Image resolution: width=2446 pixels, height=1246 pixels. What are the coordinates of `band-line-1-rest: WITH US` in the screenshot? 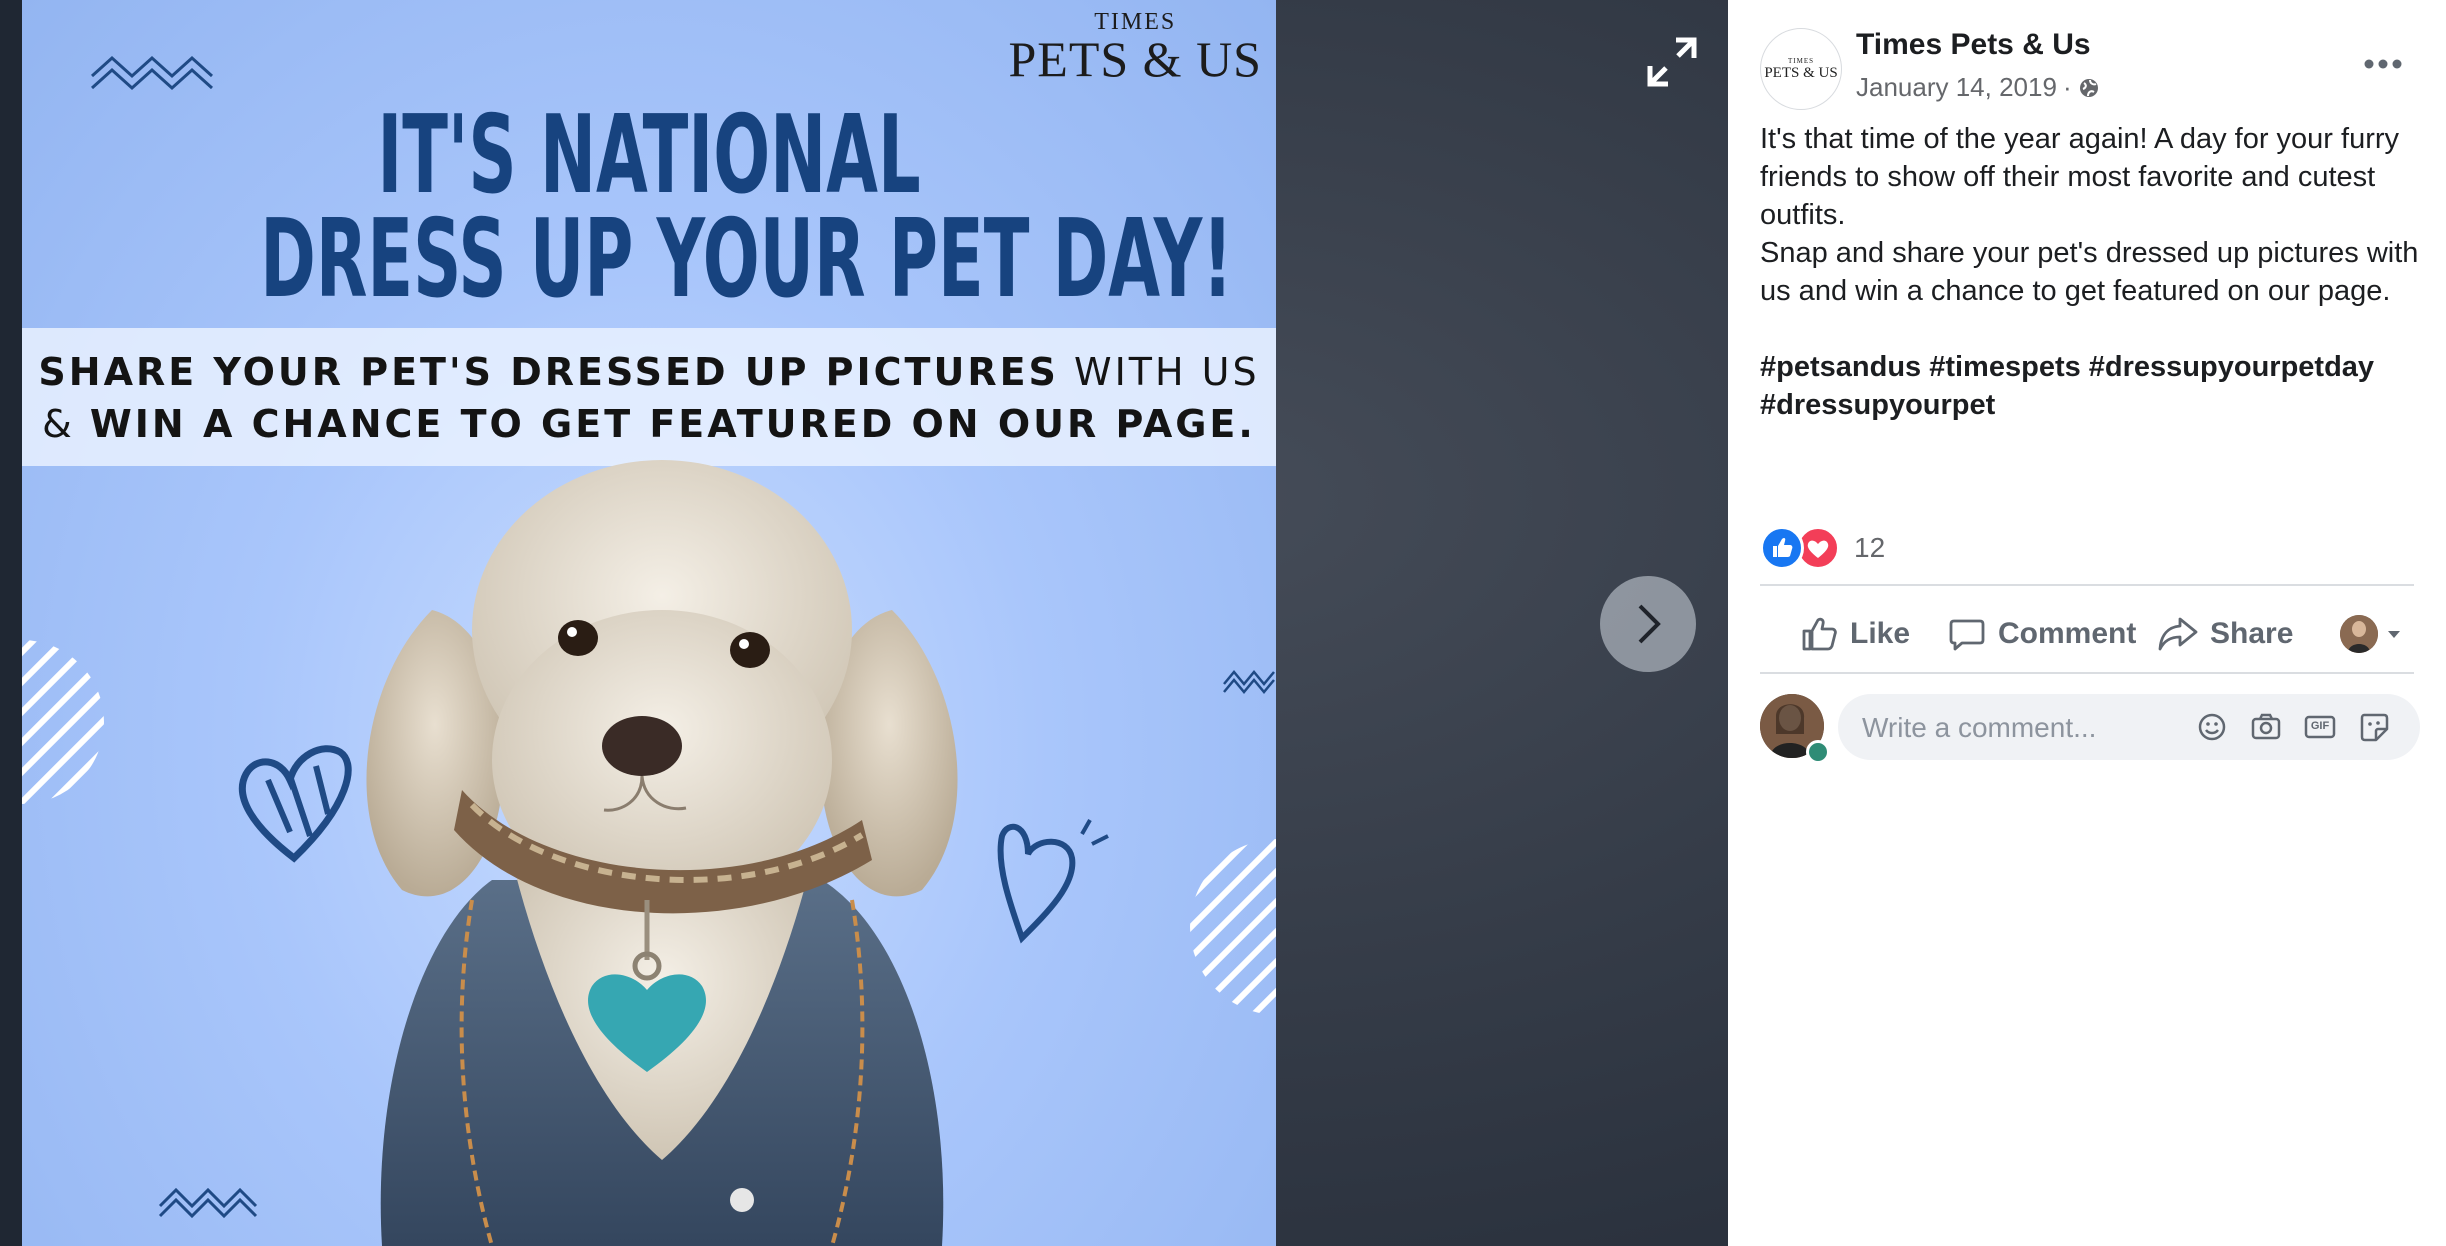 It's located at (1159, 372).